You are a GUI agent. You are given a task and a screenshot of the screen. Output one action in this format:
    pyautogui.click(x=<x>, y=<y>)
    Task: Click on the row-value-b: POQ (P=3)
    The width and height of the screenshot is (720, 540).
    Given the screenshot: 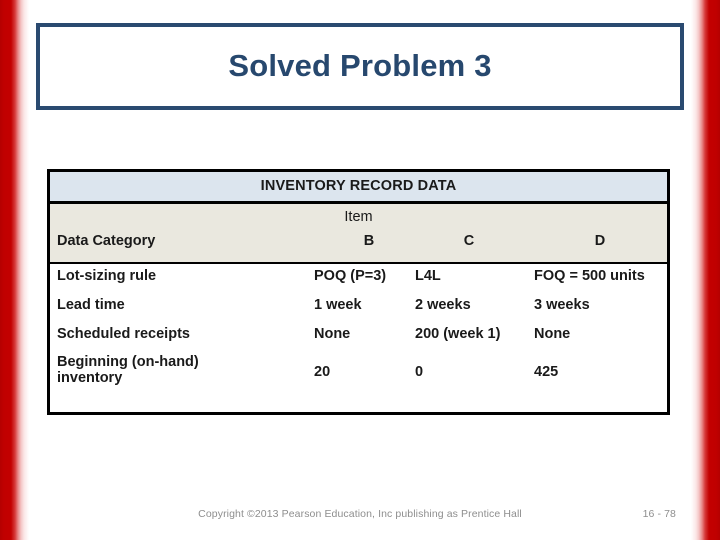 What is the action you would take?
    pyautogui.click(x=350, y=276)
    